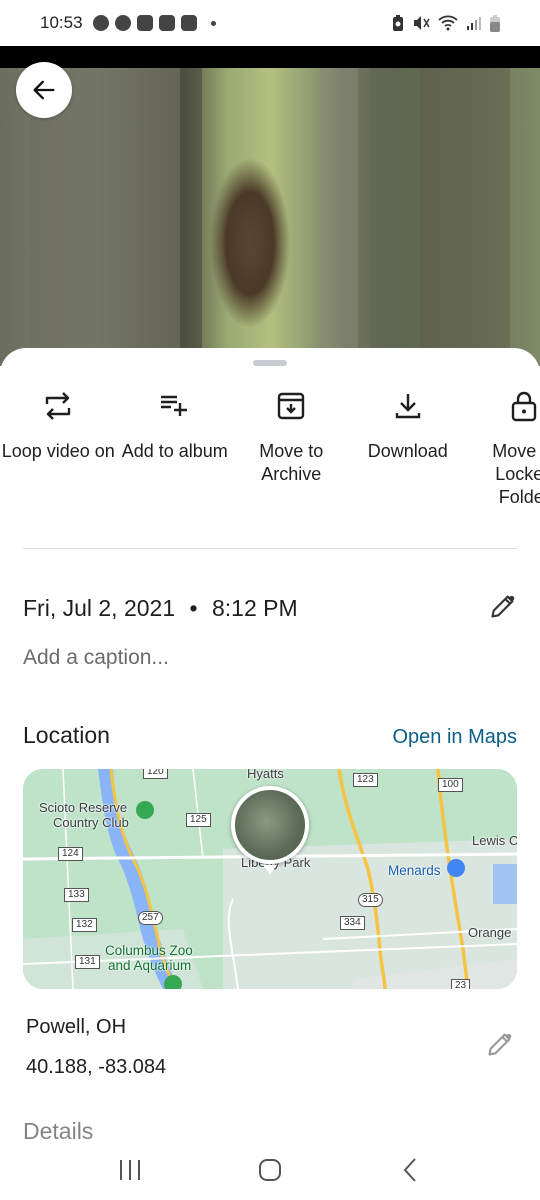 Image resolution: width=540 pixels, height=1200 pixels. Describe the element at coordinates (254, 608) in the screenshot. I see `time-value: 8:12 PM` at that location.